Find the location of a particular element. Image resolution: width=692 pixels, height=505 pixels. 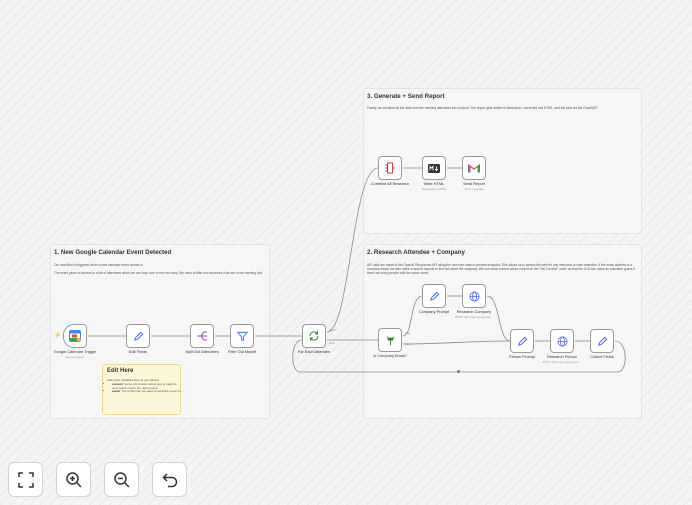

zoom-in-button is located at coordinates (73, 479).